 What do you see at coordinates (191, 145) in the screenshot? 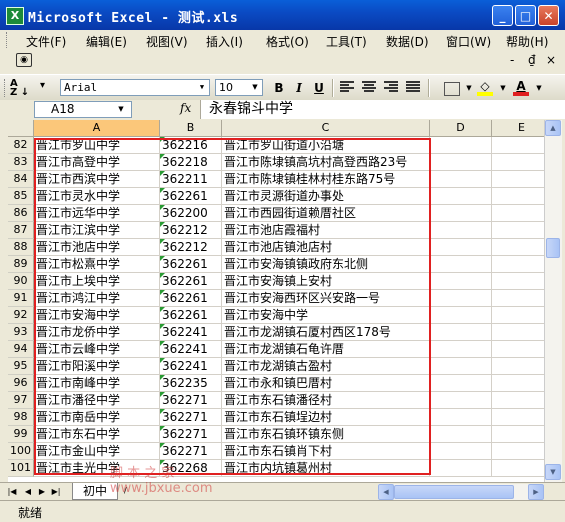
I see `cell-b: 362216` at bounding box center [191, 145].